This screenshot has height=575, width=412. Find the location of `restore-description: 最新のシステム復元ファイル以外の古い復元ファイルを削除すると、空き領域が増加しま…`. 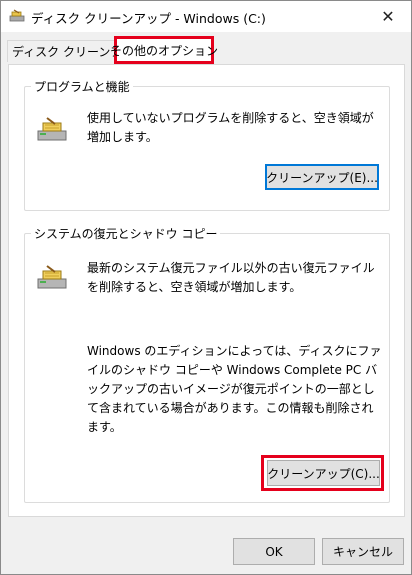

restore-description: 最新のシステム復元ファイル以外の古い復元ファイルを削除すると、空き領域が増加しま… is located at coordinates (231, 277).